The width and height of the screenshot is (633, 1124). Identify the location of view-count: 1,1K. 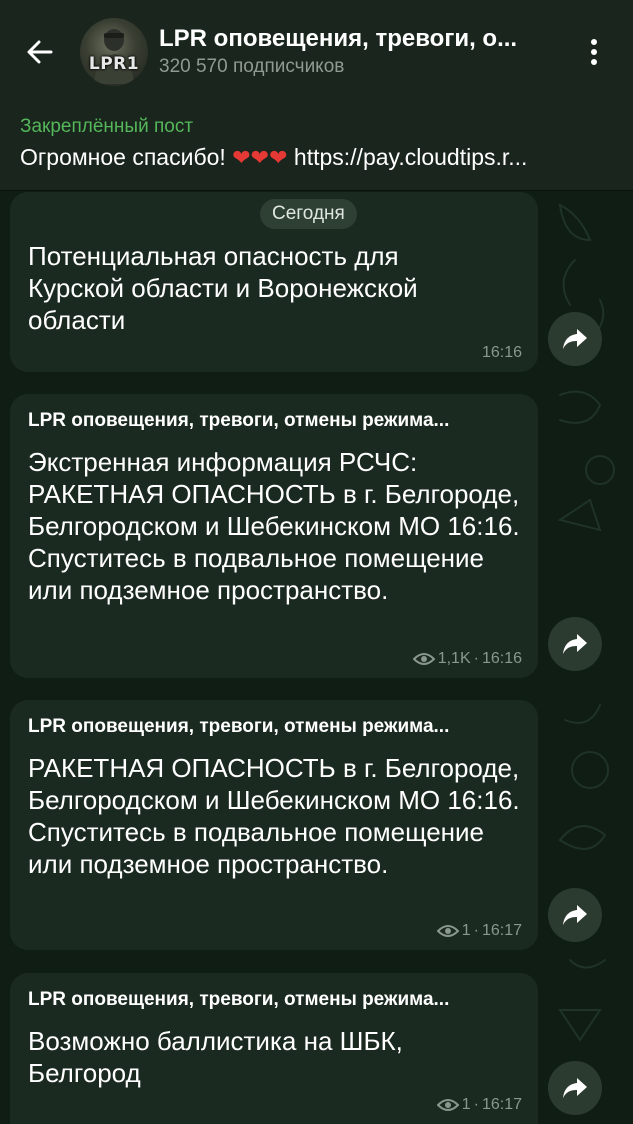
(454, 658).